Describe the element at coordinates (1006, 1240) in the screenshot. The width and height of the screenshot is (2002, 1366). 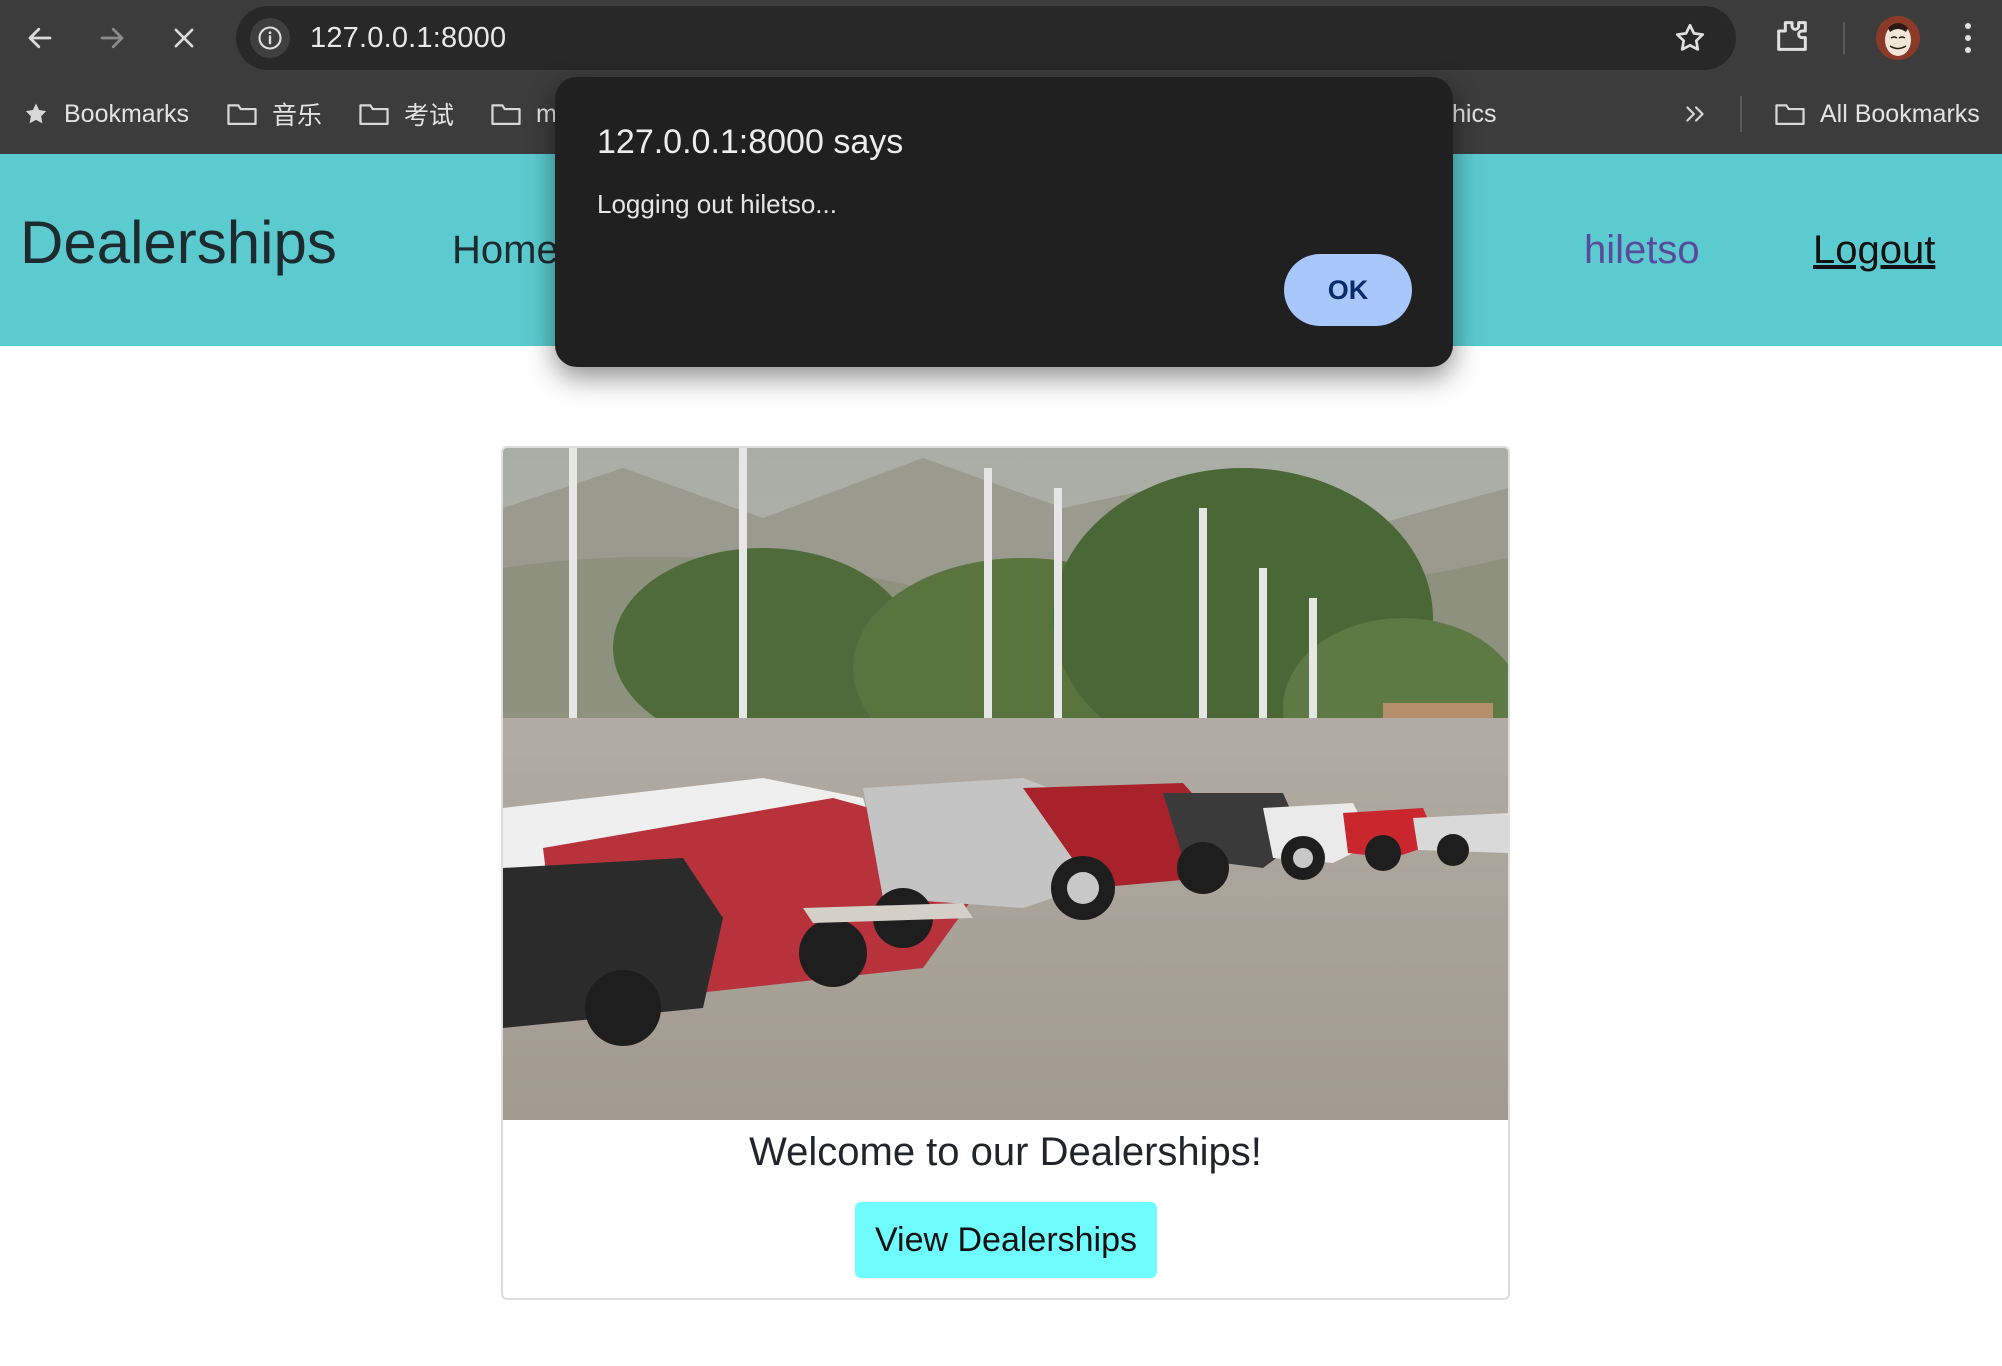
I see `view-dealerships-button: View Dealerships` at that location.